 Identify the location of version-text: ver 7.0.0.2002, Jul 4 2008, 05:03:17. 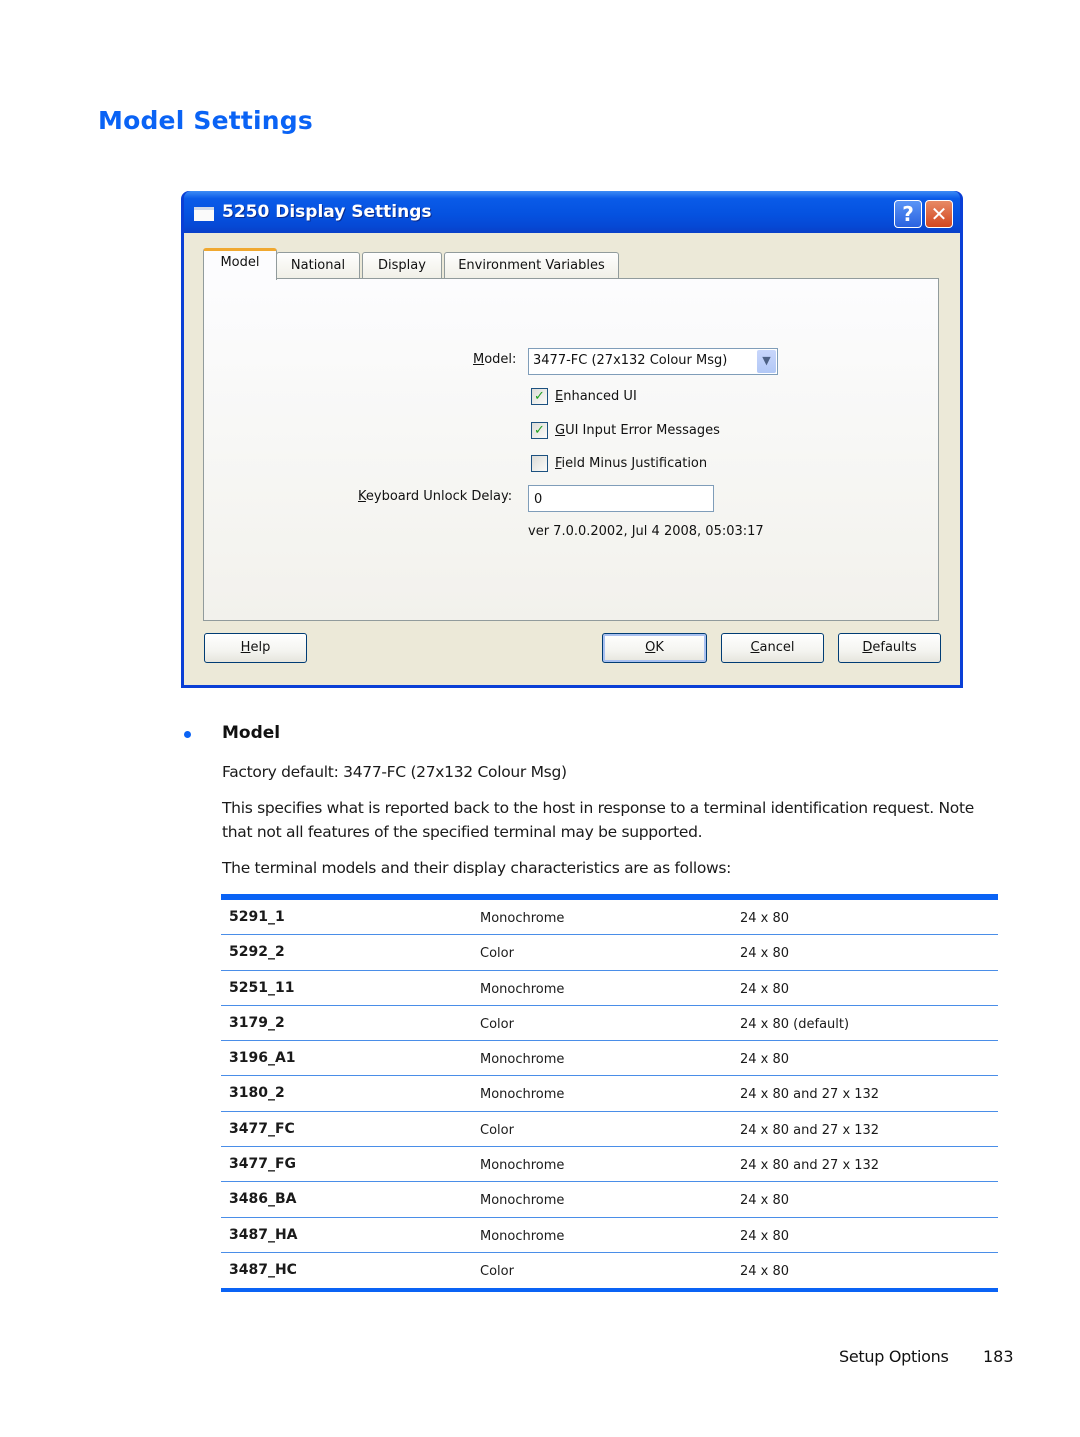
(646, 531).